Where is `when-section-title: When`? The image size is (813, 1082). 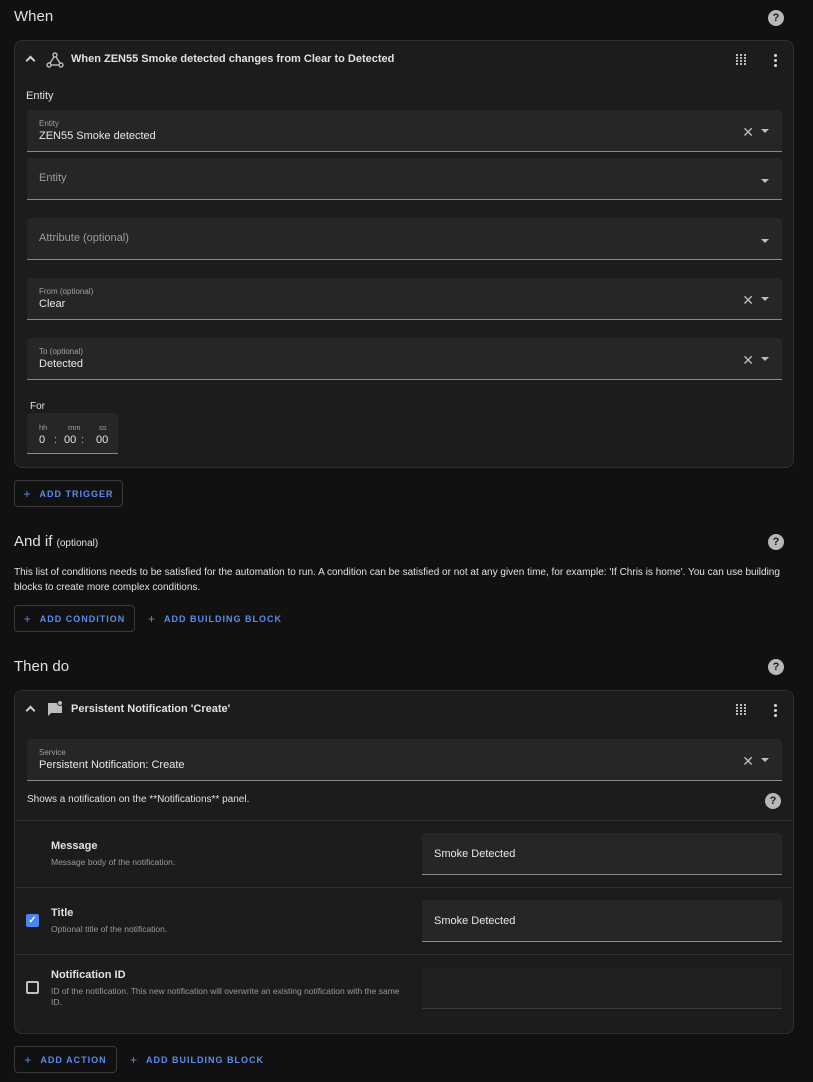 when-section-title: When is located at coordinates (34, 16).